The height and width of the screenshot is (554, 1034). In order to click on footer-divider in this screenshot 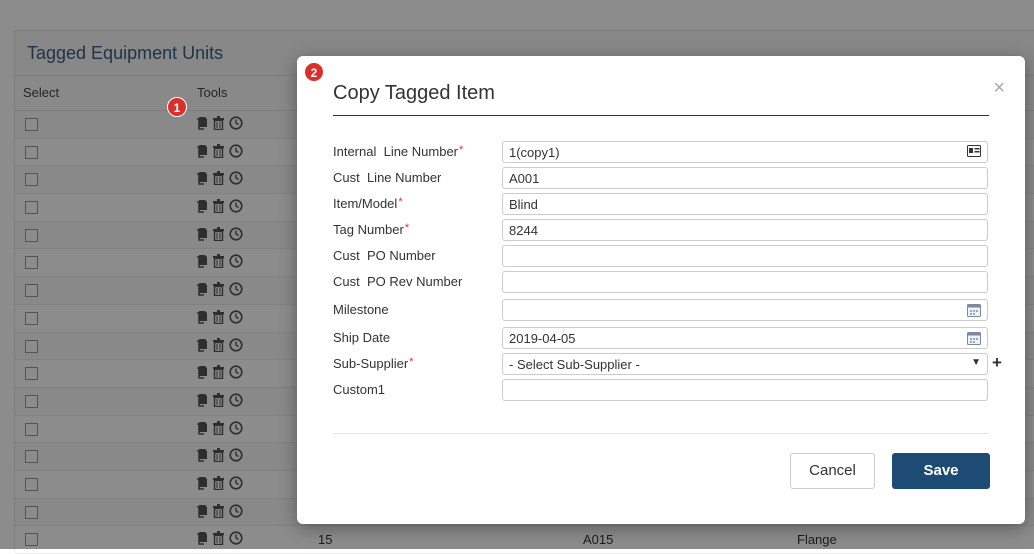, I will do `click(661, 433)`.